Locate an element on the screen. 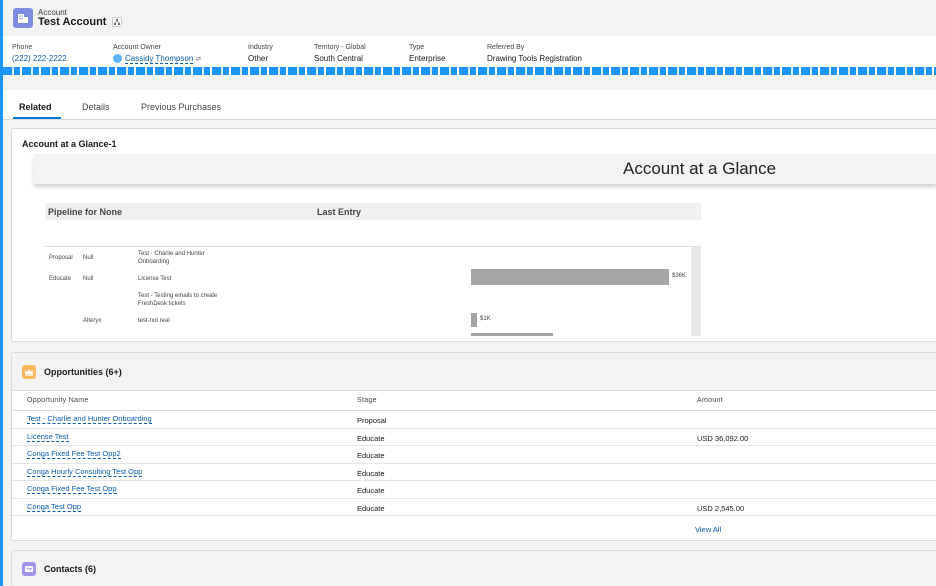 The image size is (936, 586). field-territory: Territory - Global South Central is located at coordinates (340, 53).